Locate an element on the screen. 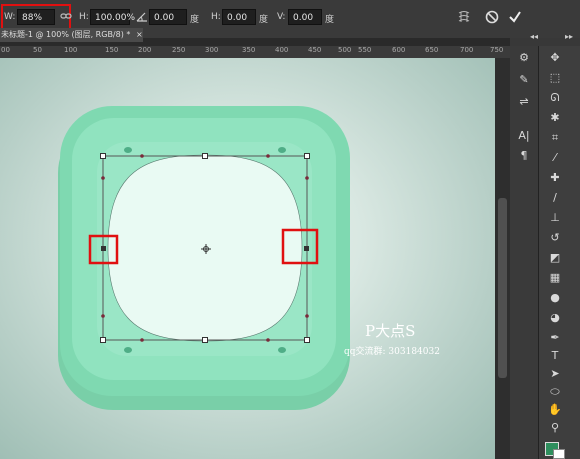 The image size is (580, 459). vskew-unit: 度 is located at coordinates (330, 20).